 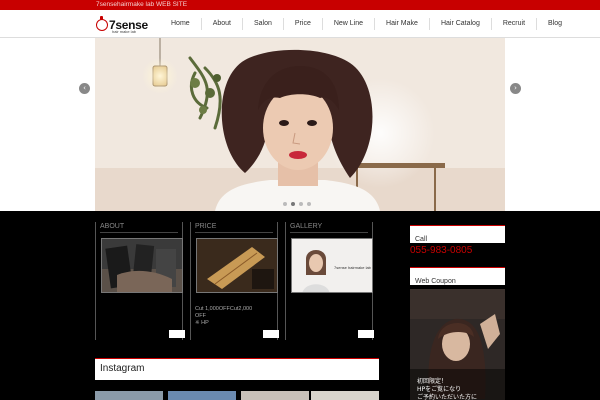 What do you see at coordinates (180, 24) in the screenshot?
I see `nav-home: Home` at bounding box center [180, 24].